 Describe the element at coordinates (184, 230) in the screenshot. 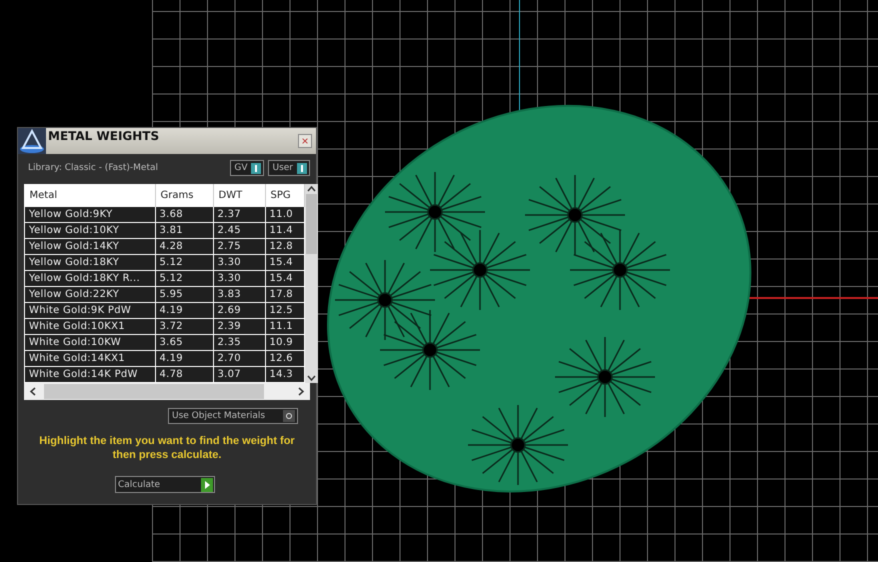

I see `table-cell: 3.81` at that location.